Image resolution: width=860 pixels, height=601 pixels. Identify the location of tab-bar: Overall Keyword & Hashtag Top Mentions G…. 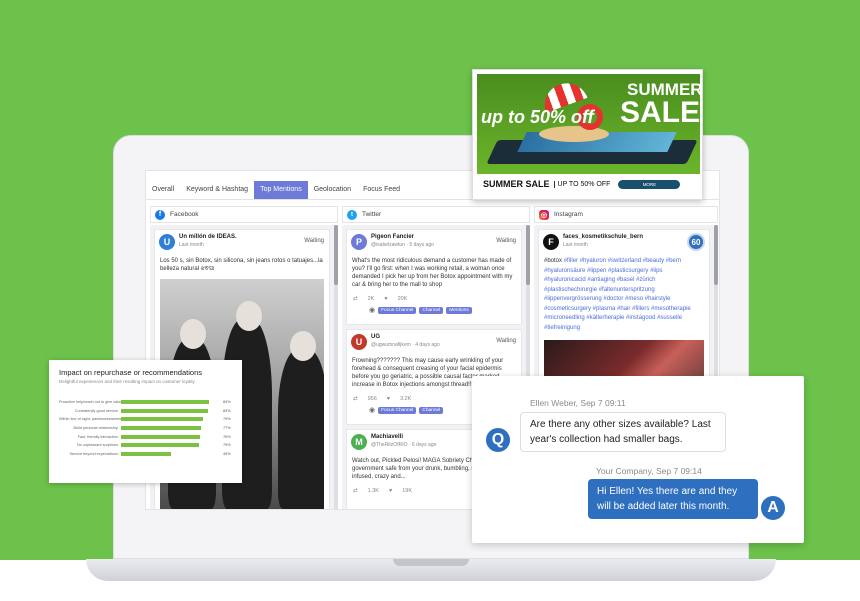
(276, 190).